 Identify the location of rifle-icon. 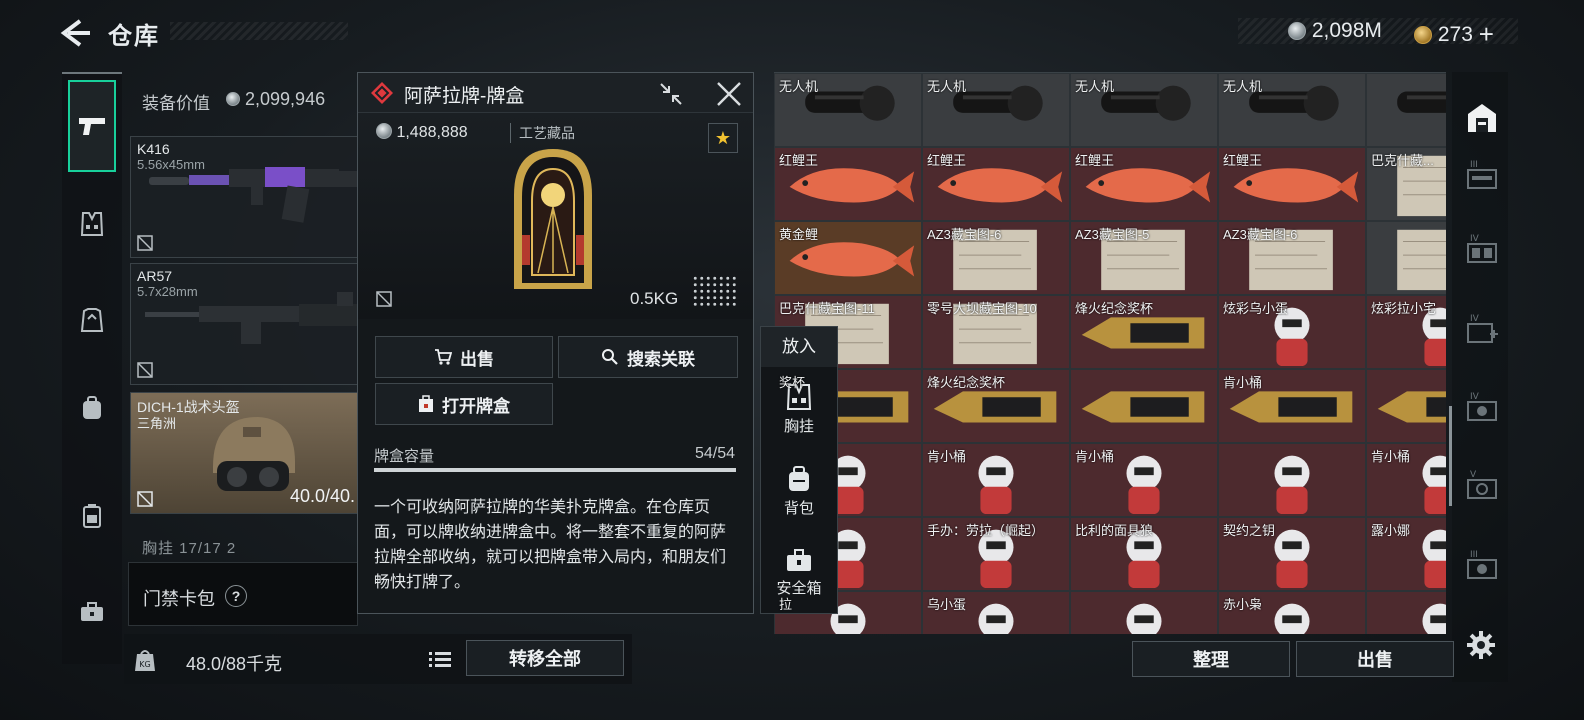
(255, 195).